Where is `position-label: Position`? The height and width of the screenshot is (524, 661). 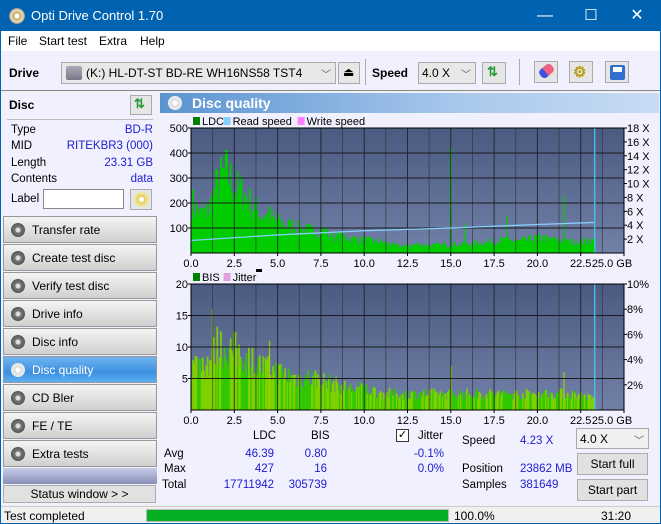
position-label: Position is located at coordinates (482, 469).